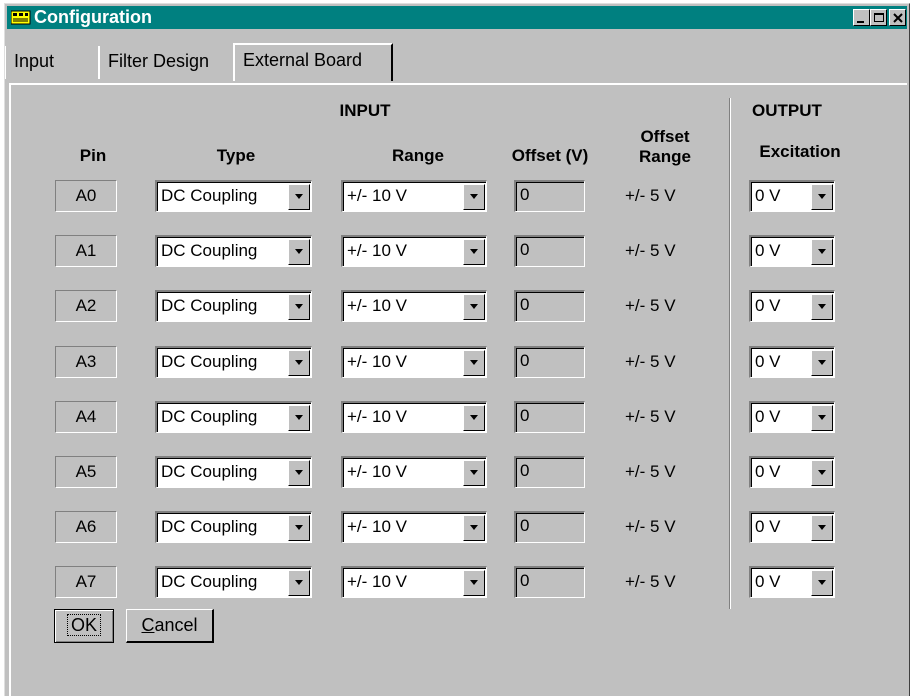  I want to click on cancel-button-label: Cancel, so click(169, 625).